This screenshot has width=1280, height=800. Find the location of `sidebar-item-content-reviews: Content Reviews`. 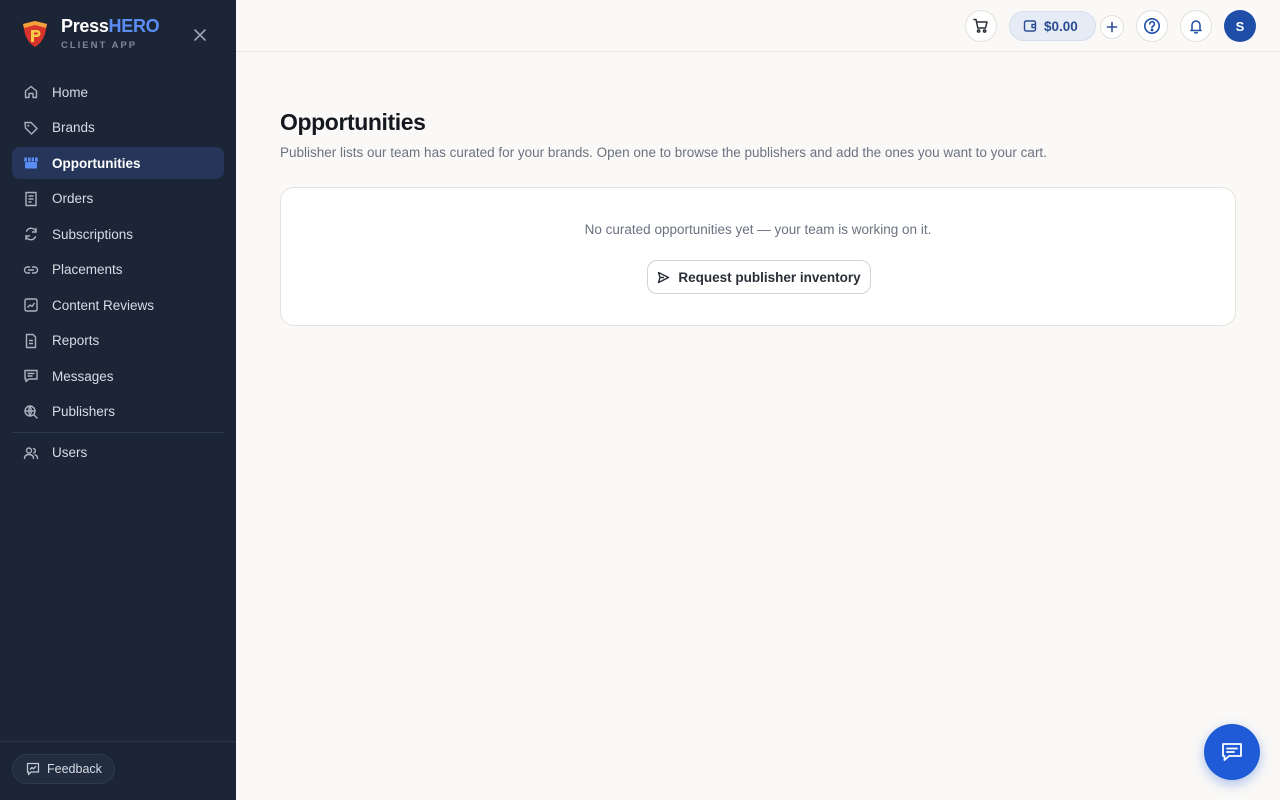

sidebar-item-content-reviews: Content Reviews is located at coordinates (118, 305).